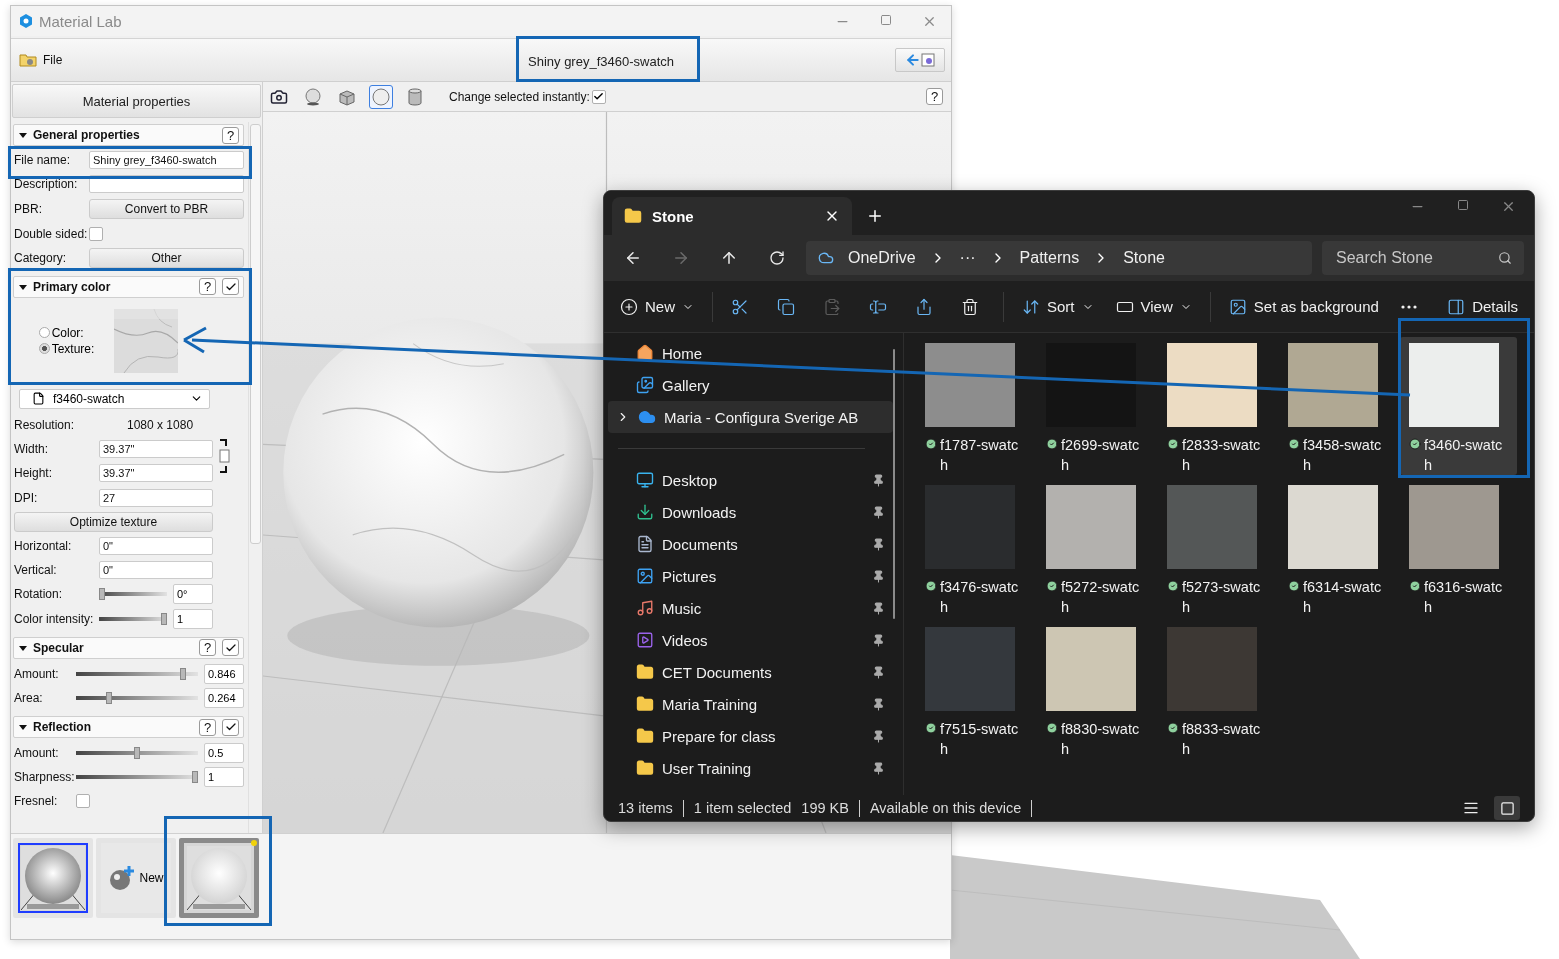 The width and height of the screenshot is (1559, 959). I want to click on field-label: Description:, so click(46, 183).